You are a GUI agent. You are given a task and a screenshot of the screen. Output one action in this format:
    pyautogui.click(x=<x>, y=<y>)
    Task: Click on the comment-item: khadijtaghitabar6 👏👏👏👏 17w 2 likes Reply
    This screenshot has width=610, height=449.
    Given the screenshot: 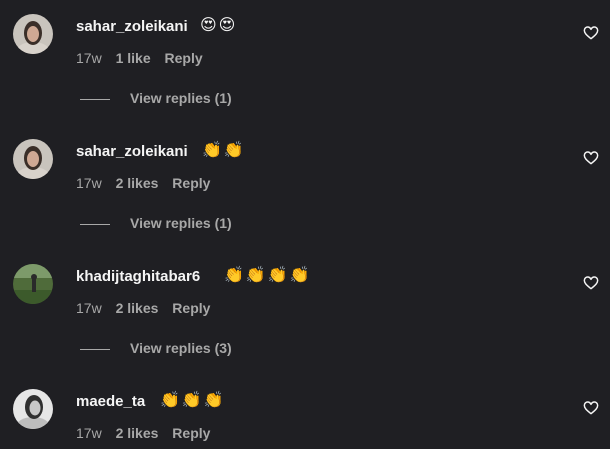 What is the action you would take?
    pyautogui.click(x=305, y=294)
    